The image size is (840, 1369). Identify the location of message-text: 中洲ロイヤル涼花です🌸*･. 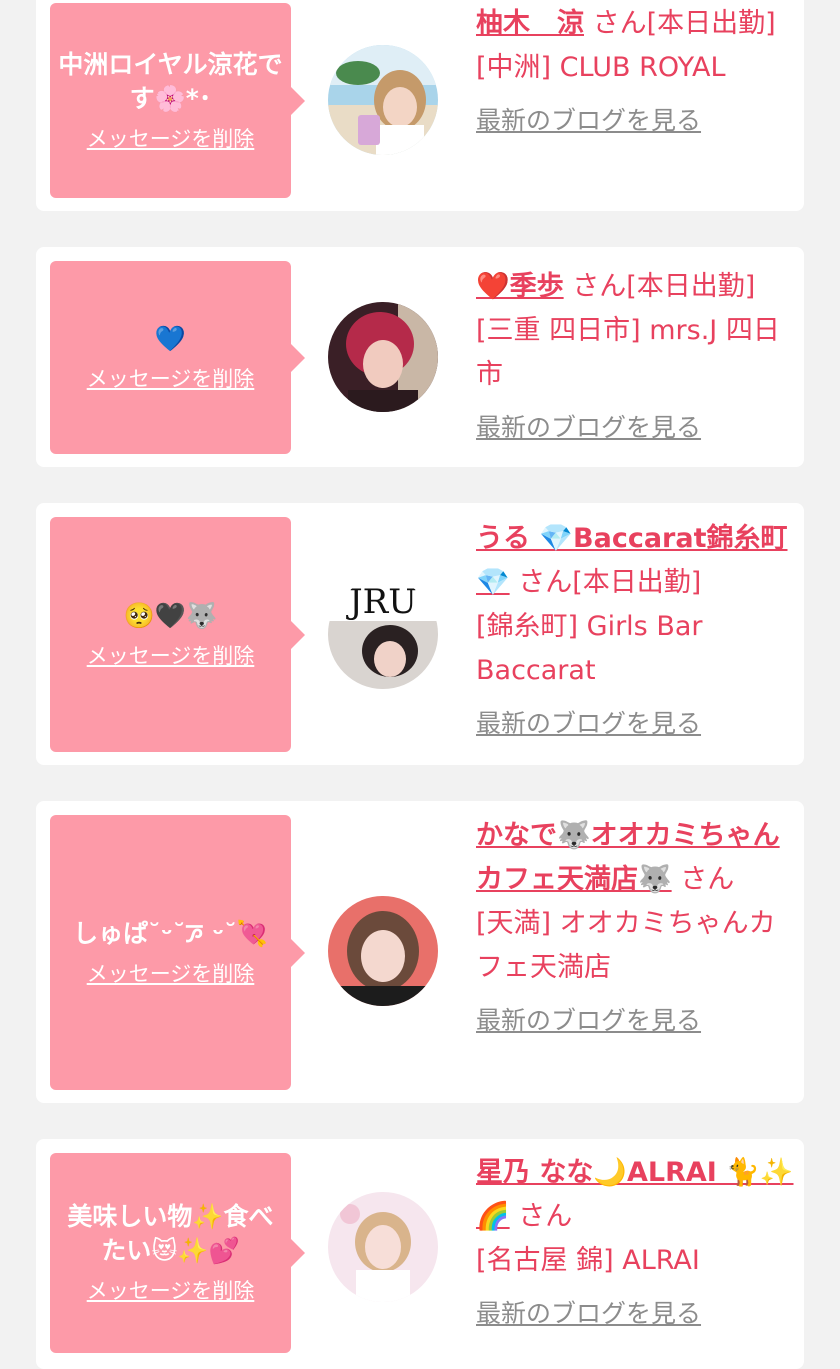
(170, 81).